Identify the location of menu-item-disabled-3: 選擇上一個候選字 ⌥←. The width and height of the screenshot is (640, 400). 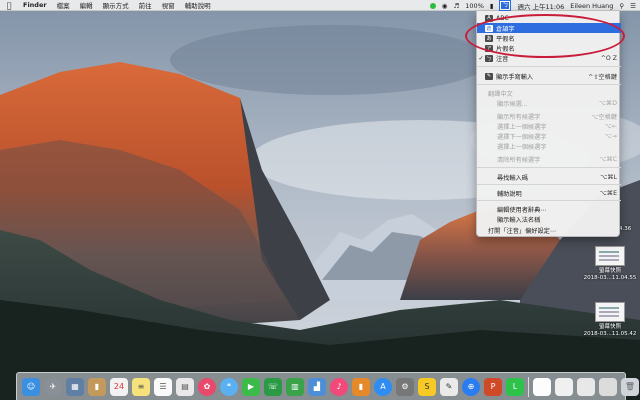
(557, 126).